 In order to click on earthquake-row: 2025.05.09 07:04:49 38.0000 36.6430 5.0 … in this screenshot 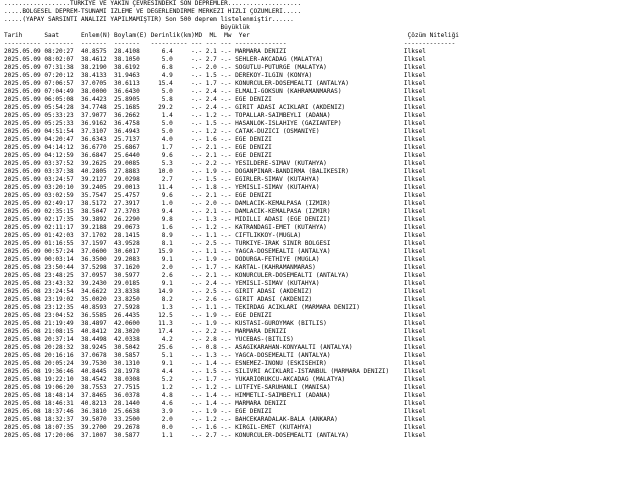, I will do `click(215, 91)`.